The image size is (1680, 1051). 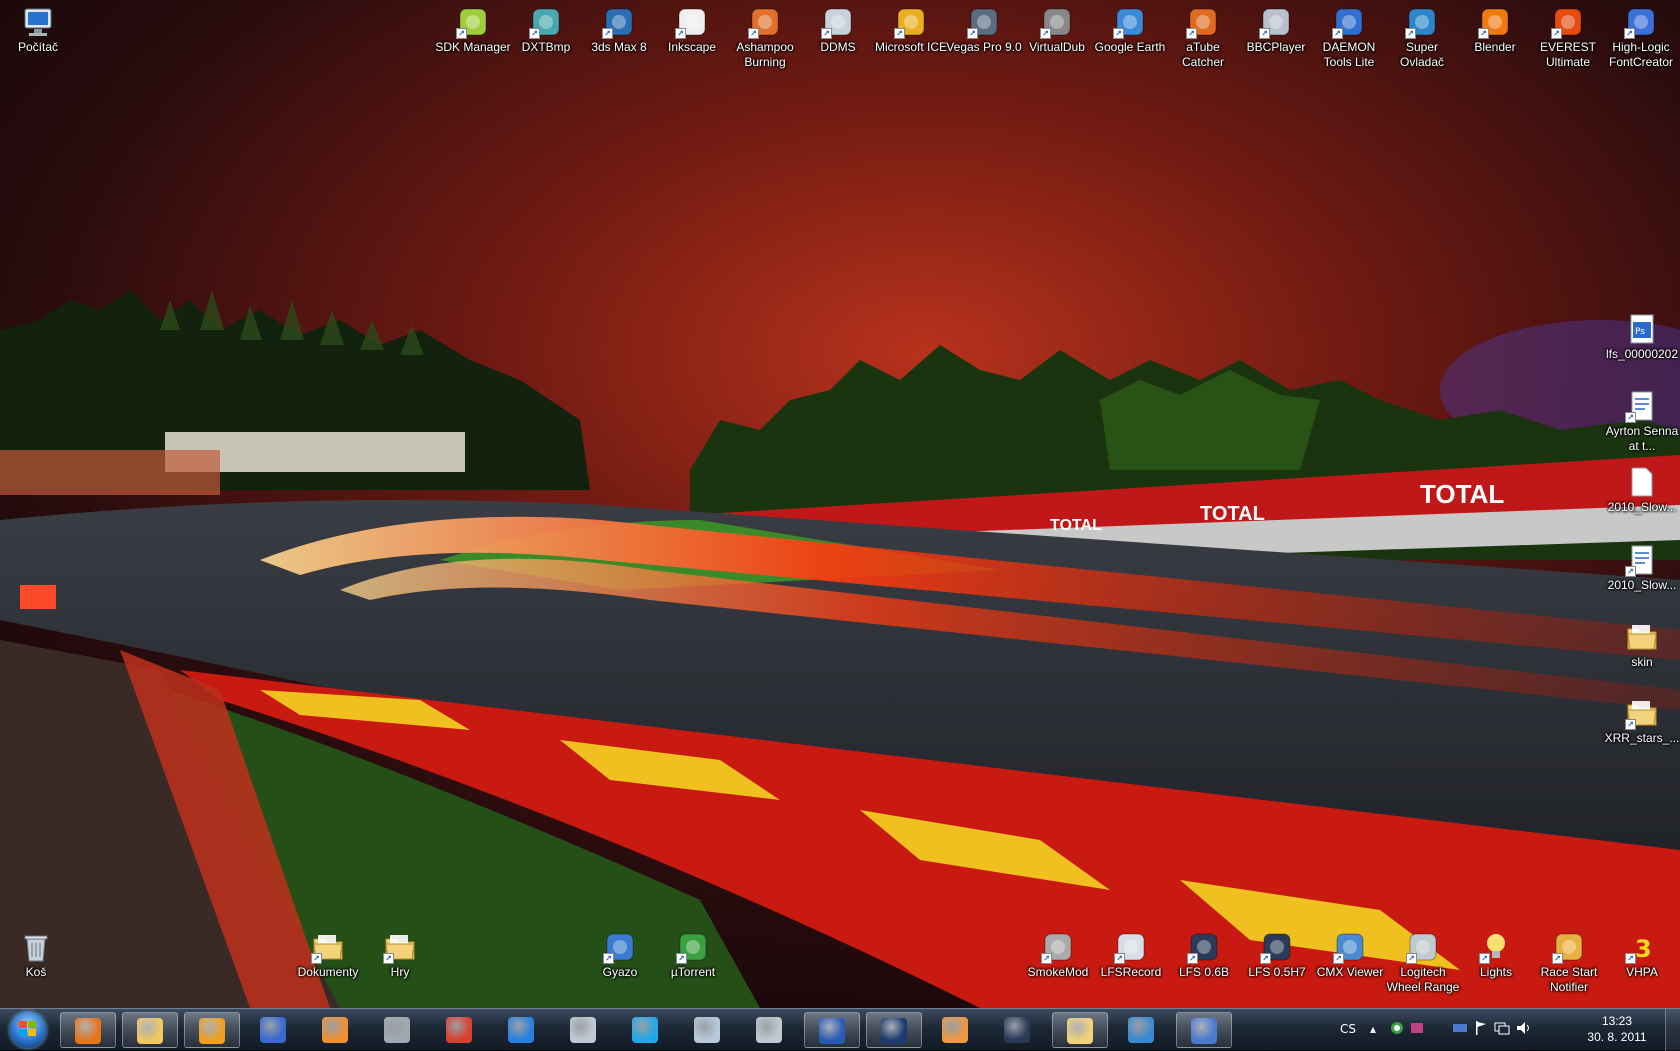 I want to click on taskbar-button-media-player, so click(x=336, y=1030).